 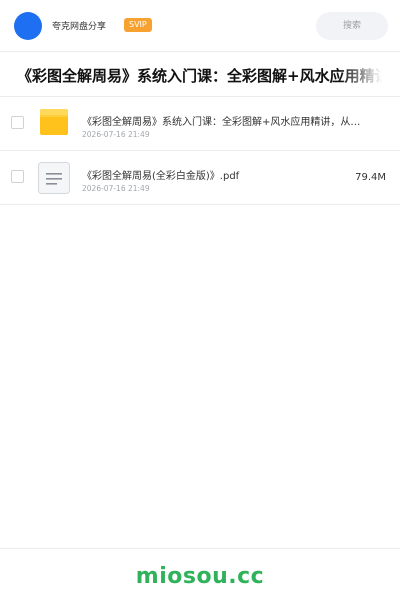 What do you see at coordinates (370, 177) in the screenshot?
I see `file-size: 79.4M` at bounding box center [370, 177].